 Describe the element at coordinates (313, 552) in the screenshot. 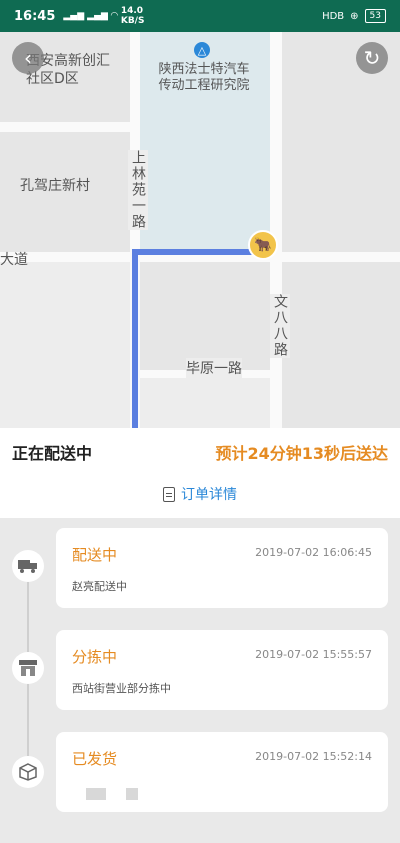

I see `timeline-time: 2019-07-02 16:06:45` at that location.